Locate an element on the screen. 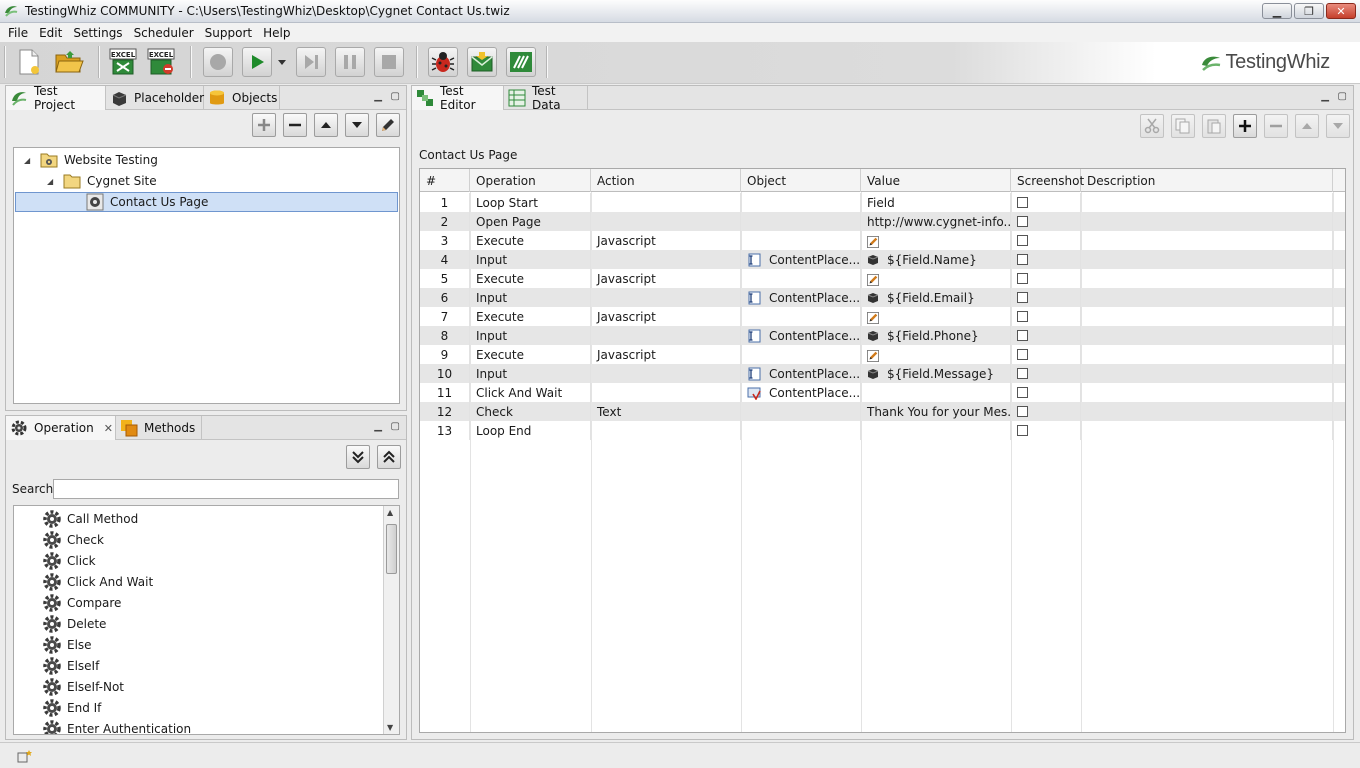 The height and width of the screenshot is (768, 1360). debug-button is located at coordinates (443, 62).